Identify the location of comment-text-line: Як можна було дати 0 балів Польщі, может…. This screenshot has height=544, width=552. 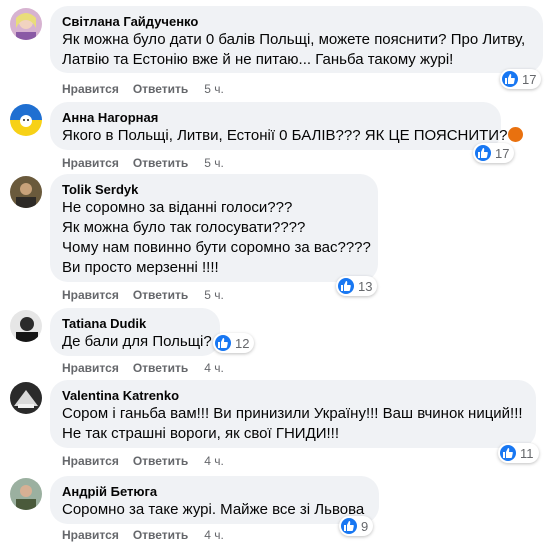
(294, 39).